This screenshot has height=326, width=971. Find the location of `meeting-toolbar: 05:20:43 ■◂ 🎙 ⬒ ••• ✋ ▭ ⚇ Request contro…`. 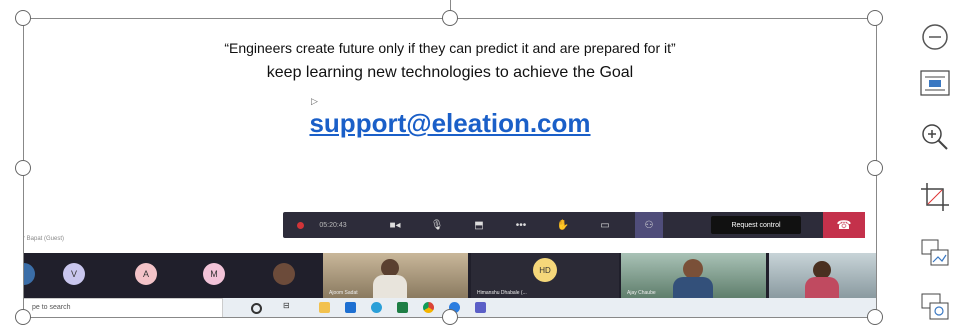

meeting-toolbar: 05:20:43 ■◂ 🎙 ⬒ ••• ✋ ▭ ⚇ Request contro… is located at coordinates (574, 225).